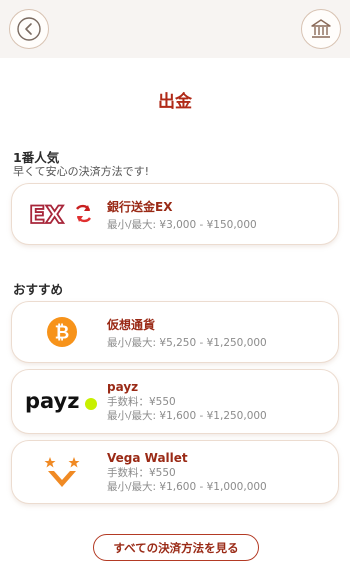 This screenshot has height=571, width=350. I want to click on bank-transfer-ex-logo: EX, so click(62, 214).